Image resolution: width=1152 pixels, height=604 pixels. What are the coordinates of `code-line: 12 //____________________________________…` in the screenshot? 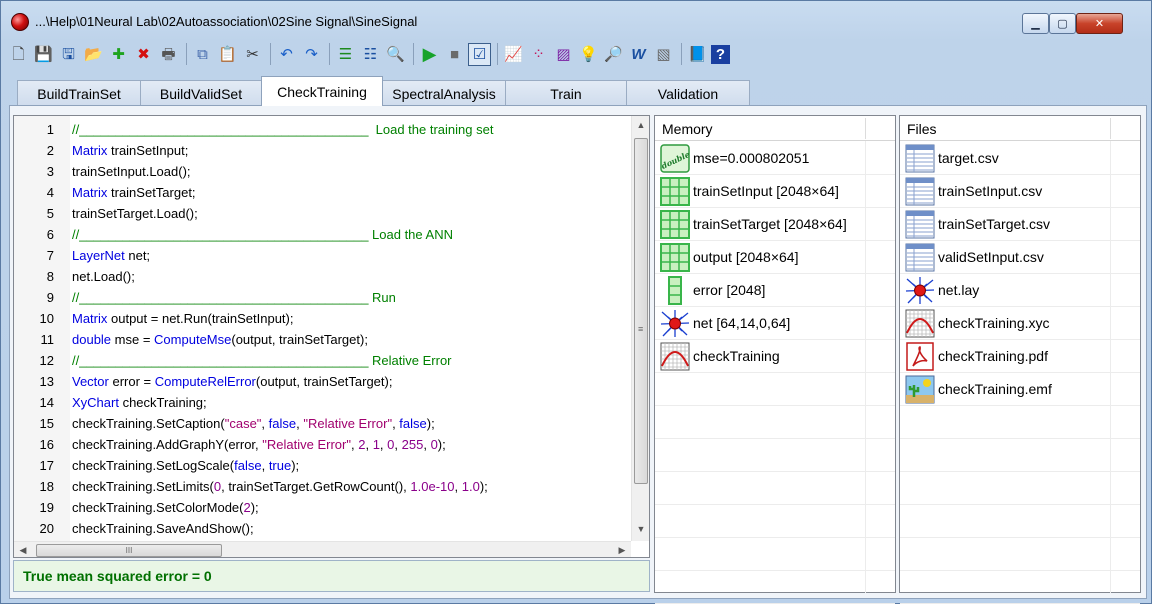 It's located at (321, 360).